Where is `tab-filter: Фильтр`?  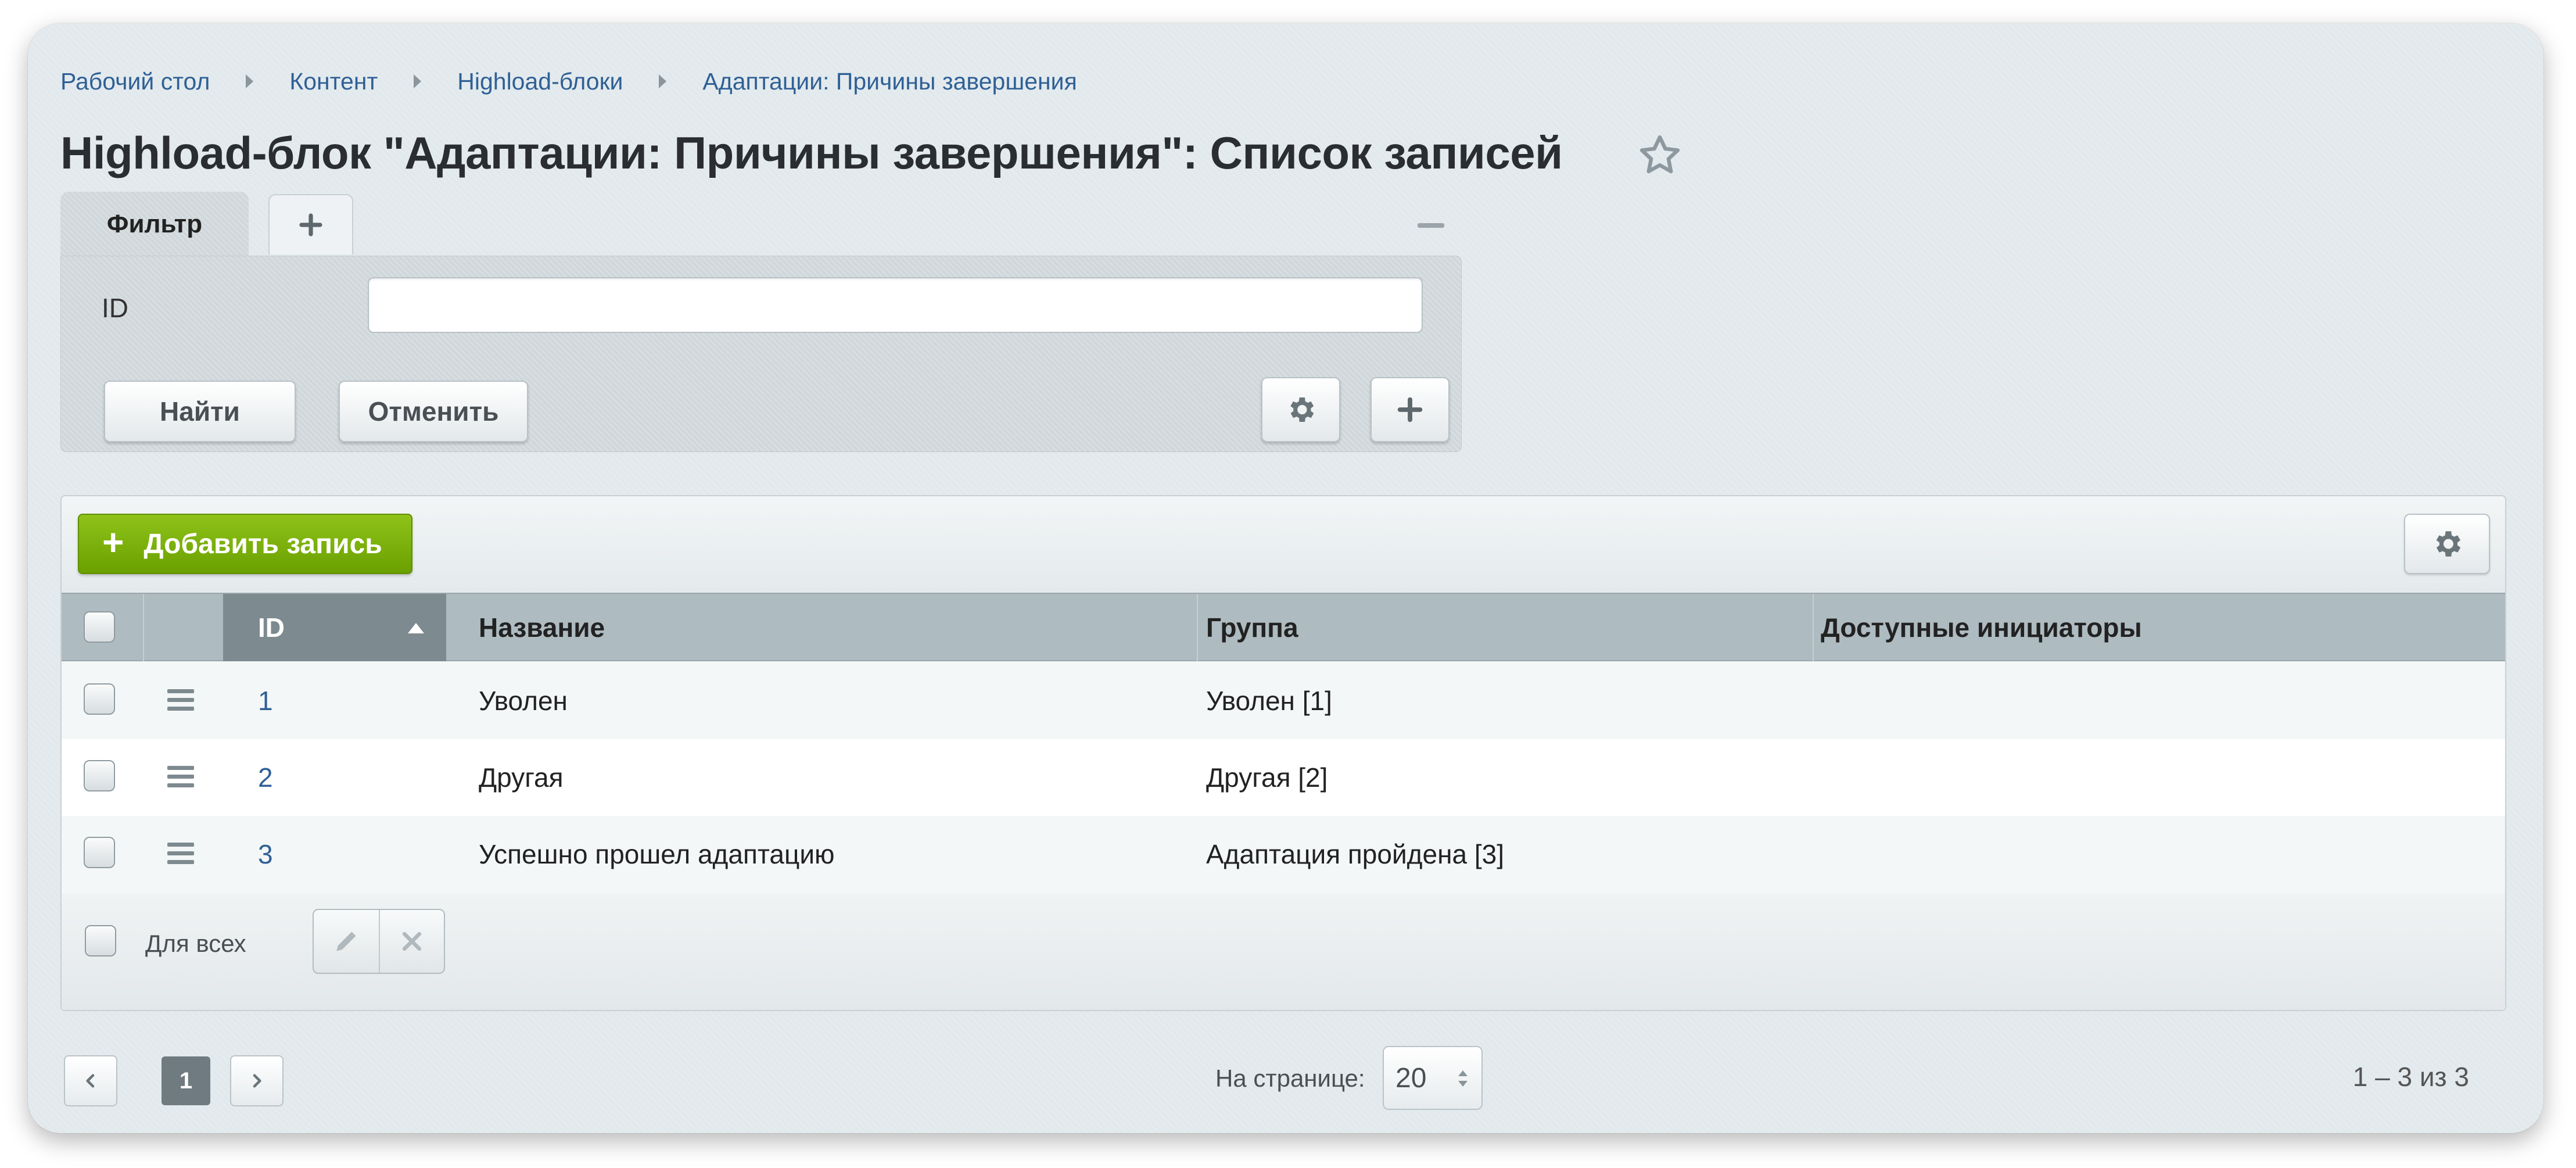 tab-filter: Фильтр is located at coordinates (154, 225).